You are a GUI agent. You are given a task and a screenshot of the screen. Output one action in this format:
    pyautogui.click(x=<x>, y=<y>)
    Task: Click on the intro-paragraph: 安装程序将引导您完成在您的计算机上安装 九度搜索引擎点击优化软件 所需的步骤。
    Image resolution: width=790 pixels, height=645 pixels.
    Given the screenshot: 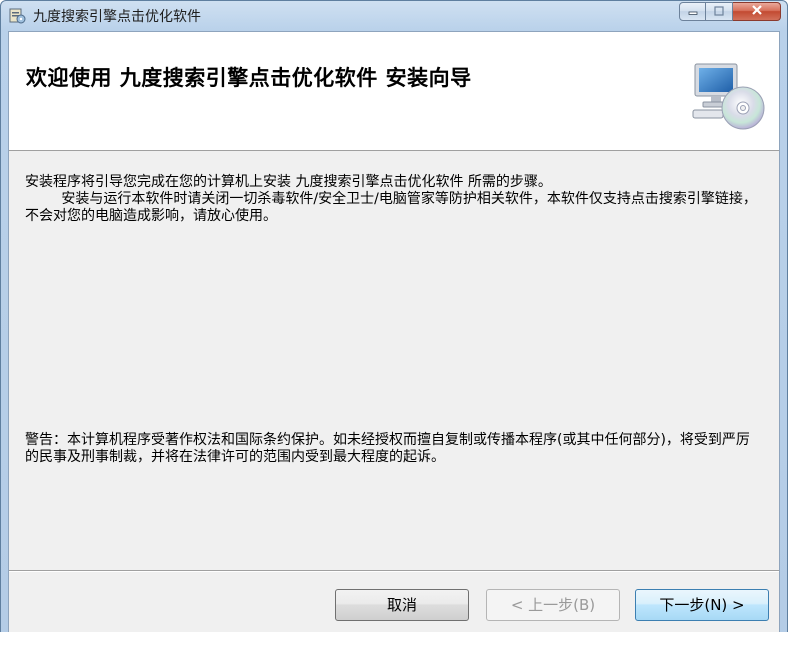 What is the action you would take?
    pyautogui.click(x=288, y=182)
    